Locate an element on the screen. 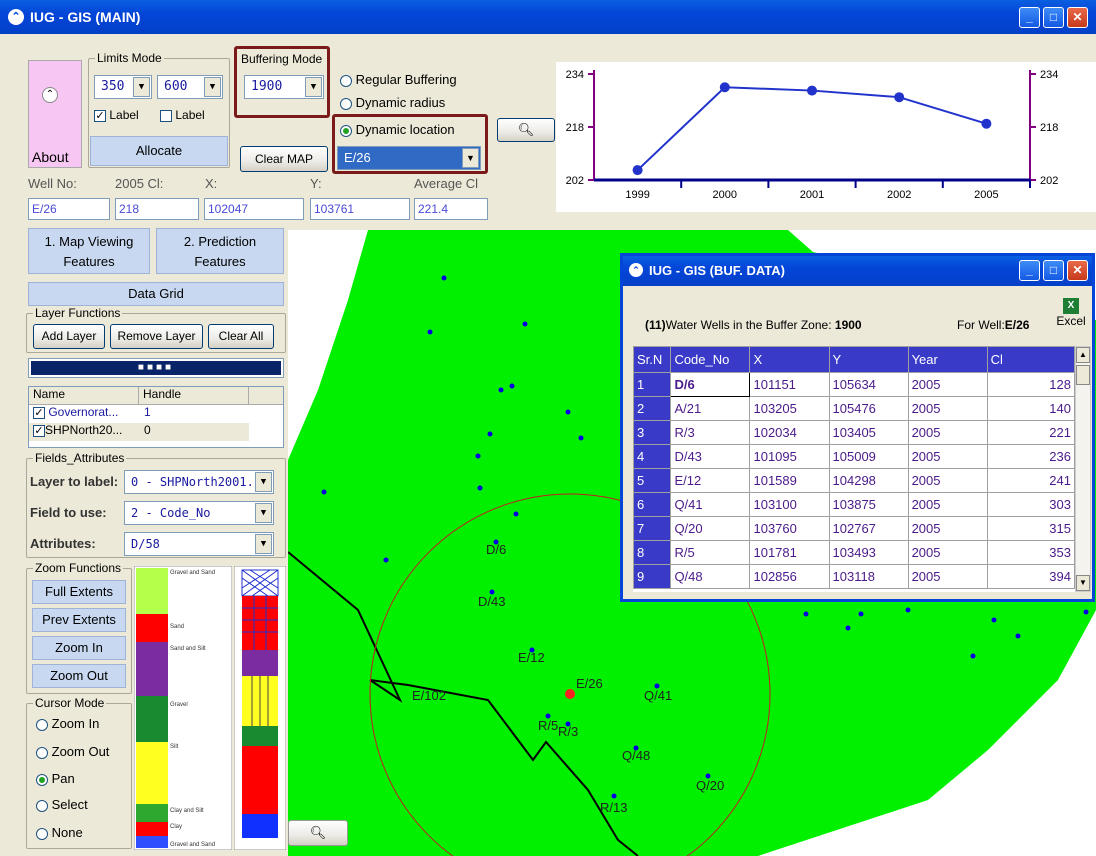 The image size is (1096, 856). add-layer-button: Add Layer is located at coordinates (69, 336).